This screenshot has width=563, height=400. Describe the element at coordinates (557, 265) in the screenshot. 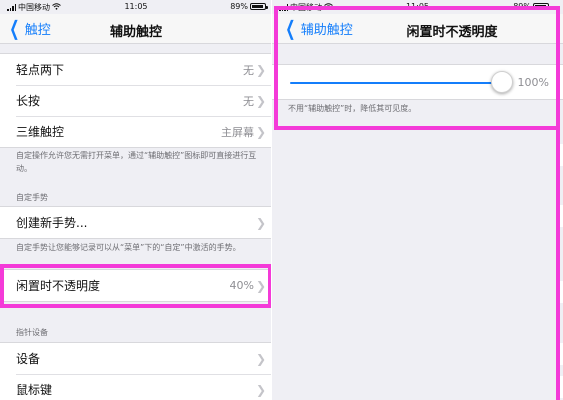

I see `highlight-box-edge` at that location.